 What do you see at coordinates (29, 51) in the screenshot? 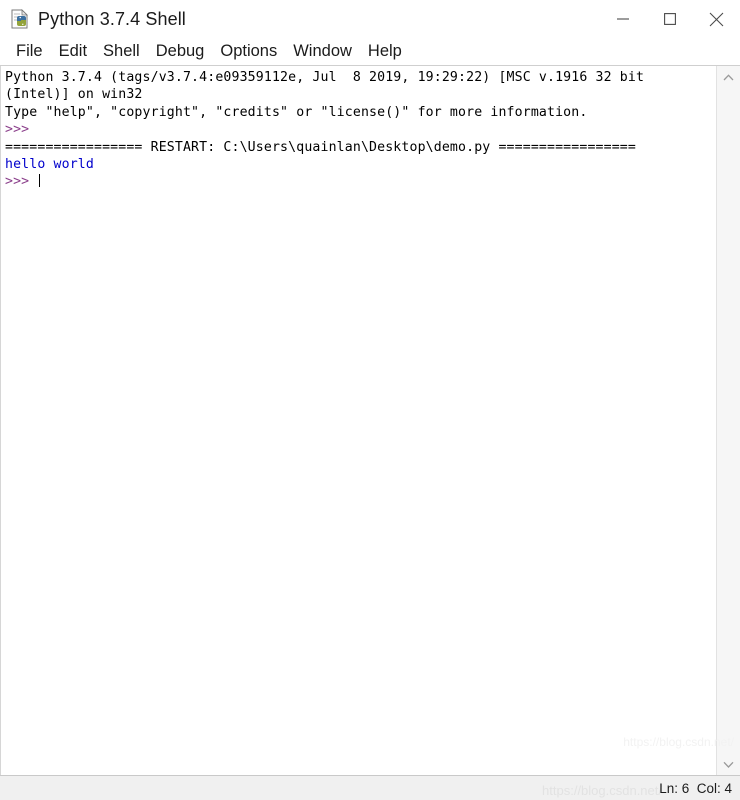
I see `menu-item-file: File` at bounding box center [29, 51].